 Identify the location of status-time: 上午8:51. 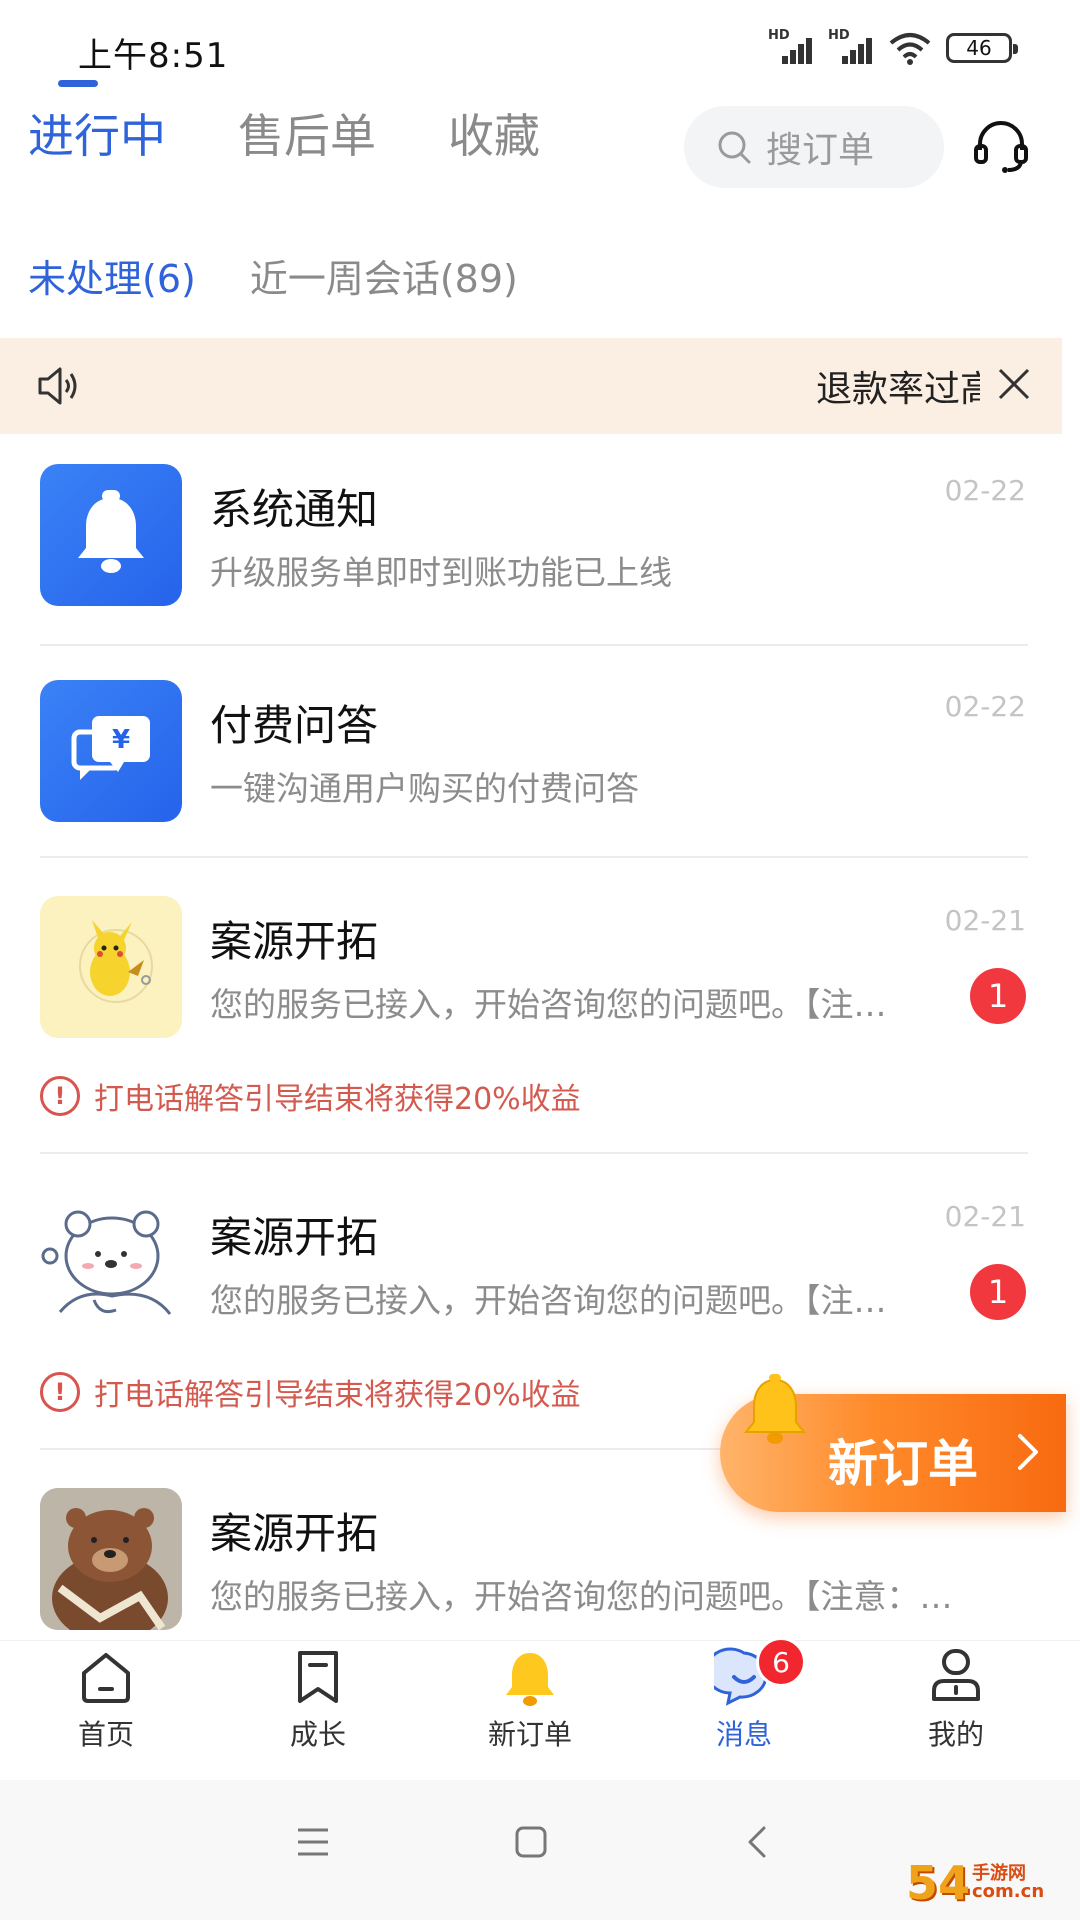
(153, 56).